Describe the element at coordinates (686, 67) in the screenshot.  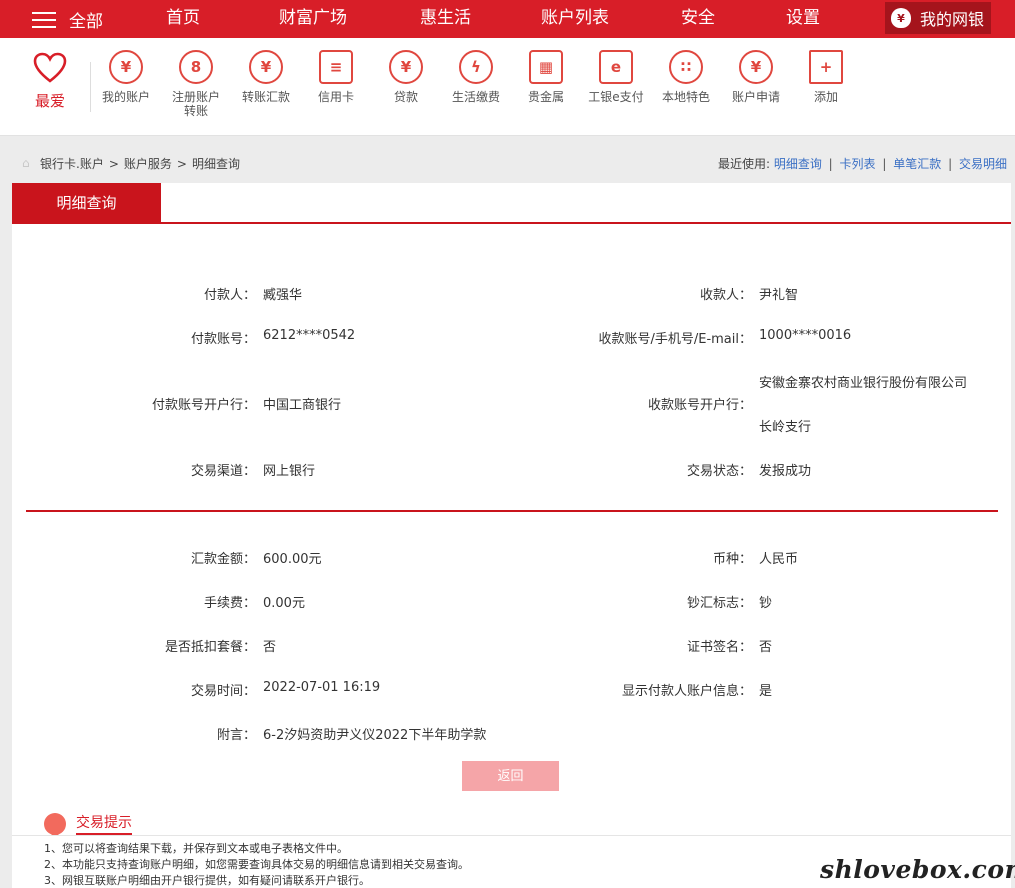
I see `local-icon: ∷` at that location.